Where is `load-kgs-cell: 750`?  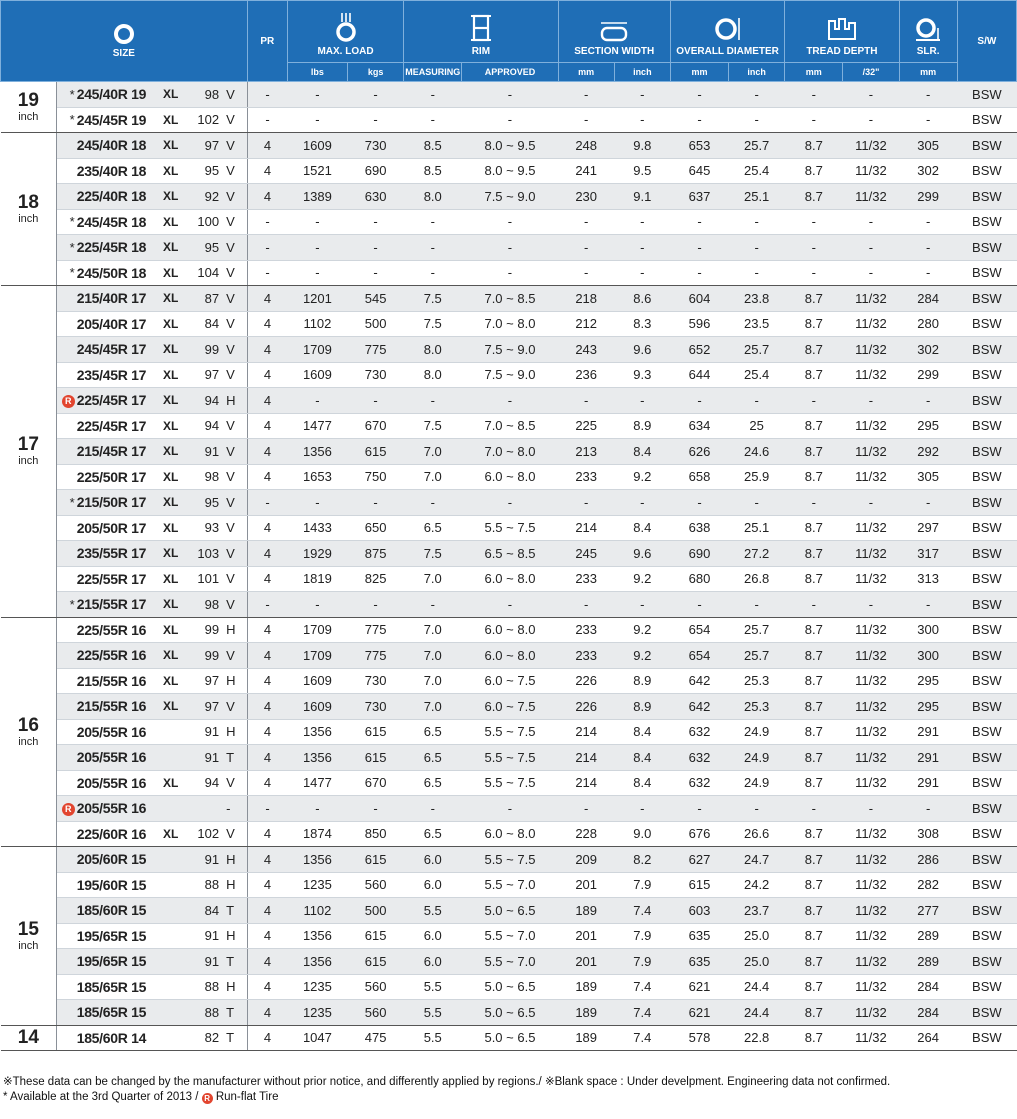
load-kgs-cell: 750 is located at coordinates (375, 477).